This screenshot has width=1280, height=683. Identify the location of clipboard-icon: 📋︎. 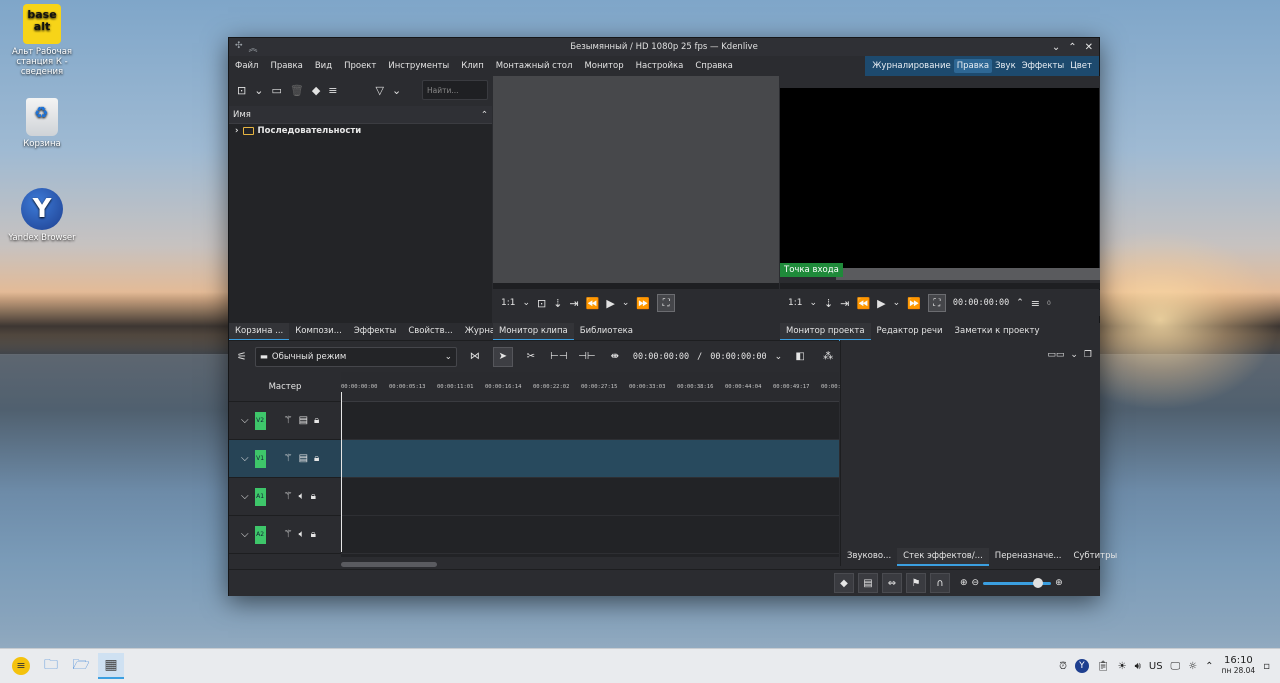
(1103, 666).